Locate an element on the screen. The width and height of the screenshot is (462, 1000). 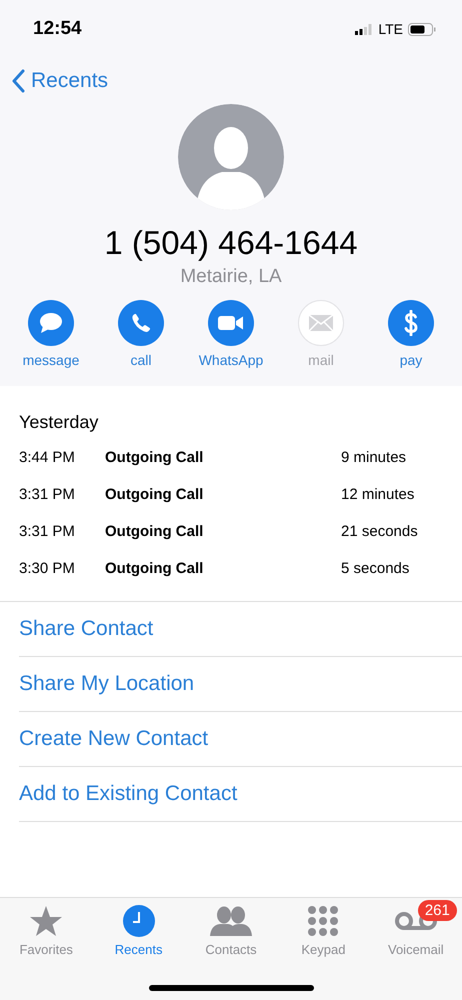
contact-action-link: Share My Location is located at coordinates (240, 684).